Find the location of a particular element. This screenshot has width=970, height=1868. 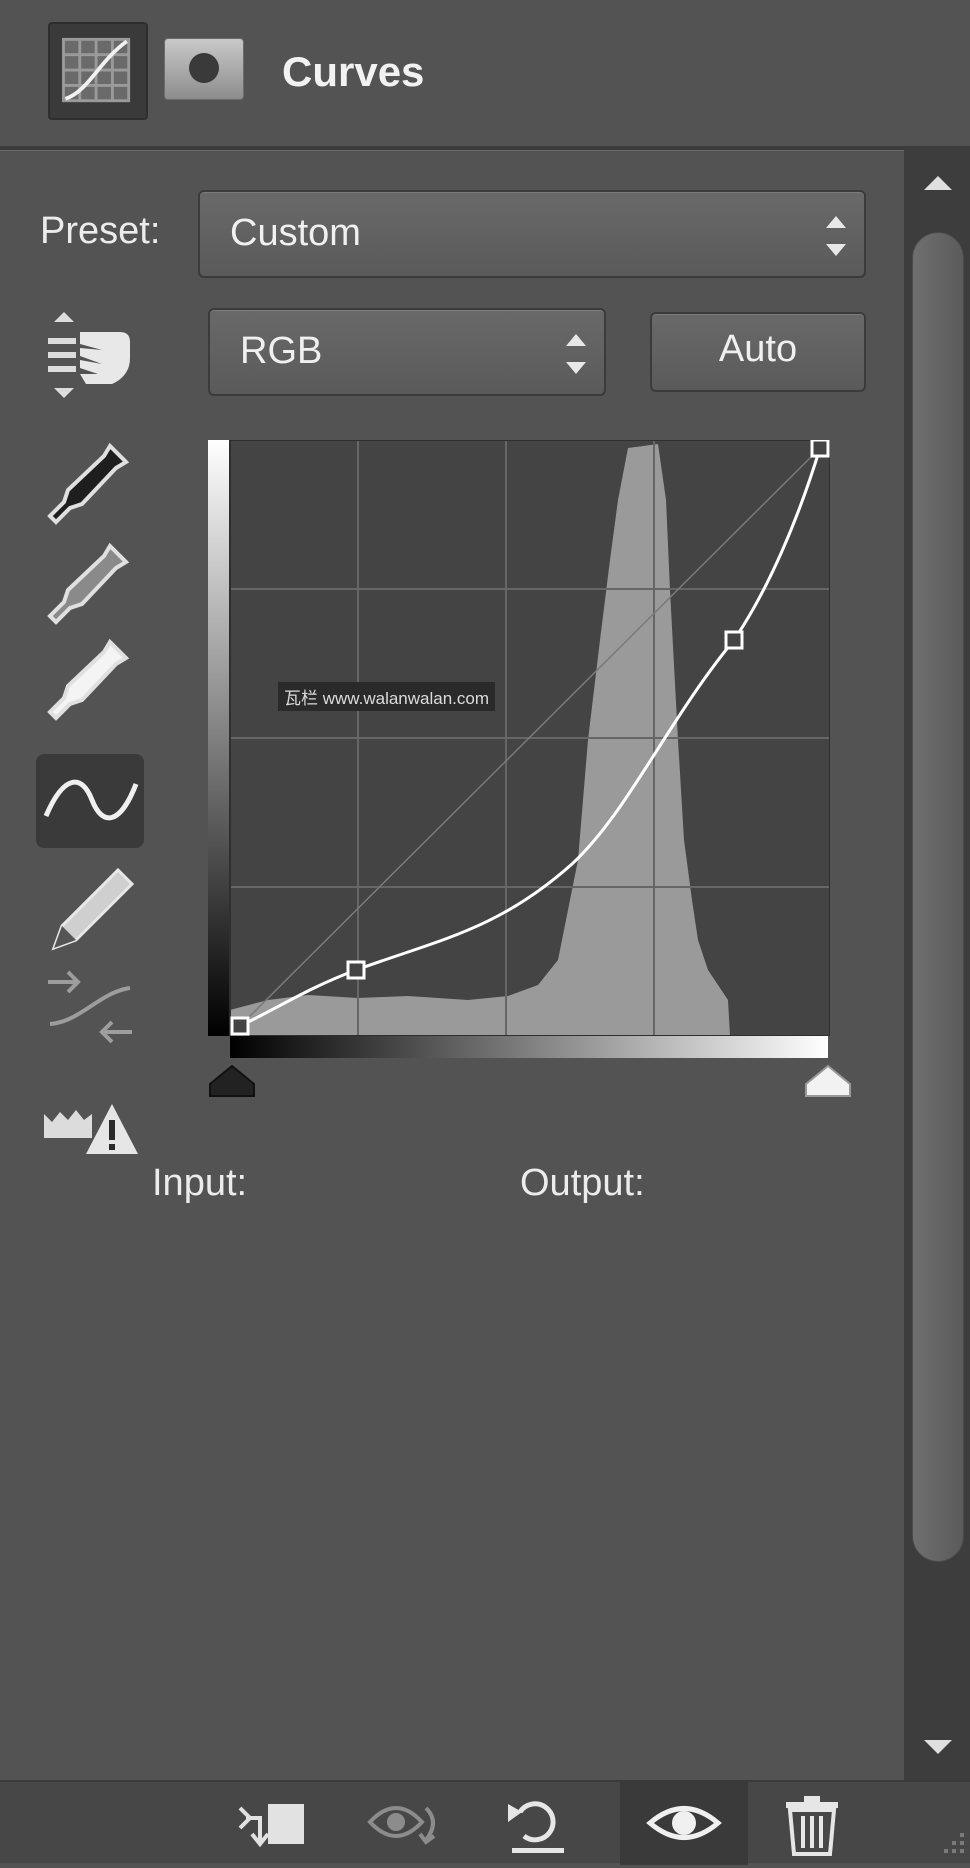

smooth-curve-icon is located at coordinates (90, 801).